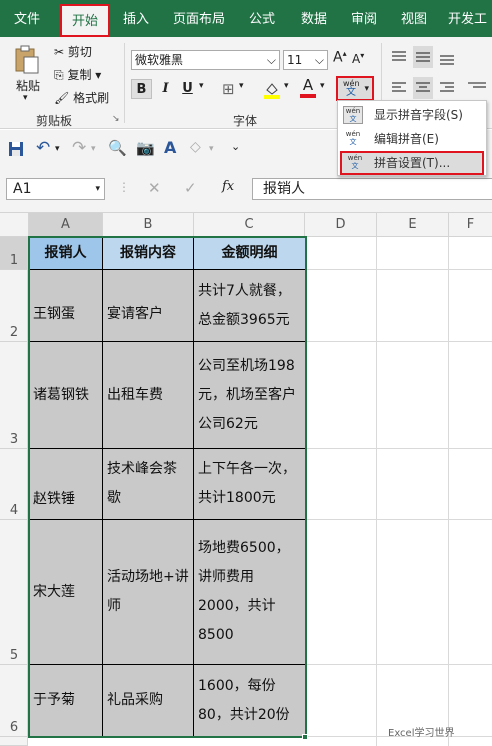  Describe the element at coordinates (66, 484) in the screenshot. I see `table-cell: 赵铁锤` at that location.